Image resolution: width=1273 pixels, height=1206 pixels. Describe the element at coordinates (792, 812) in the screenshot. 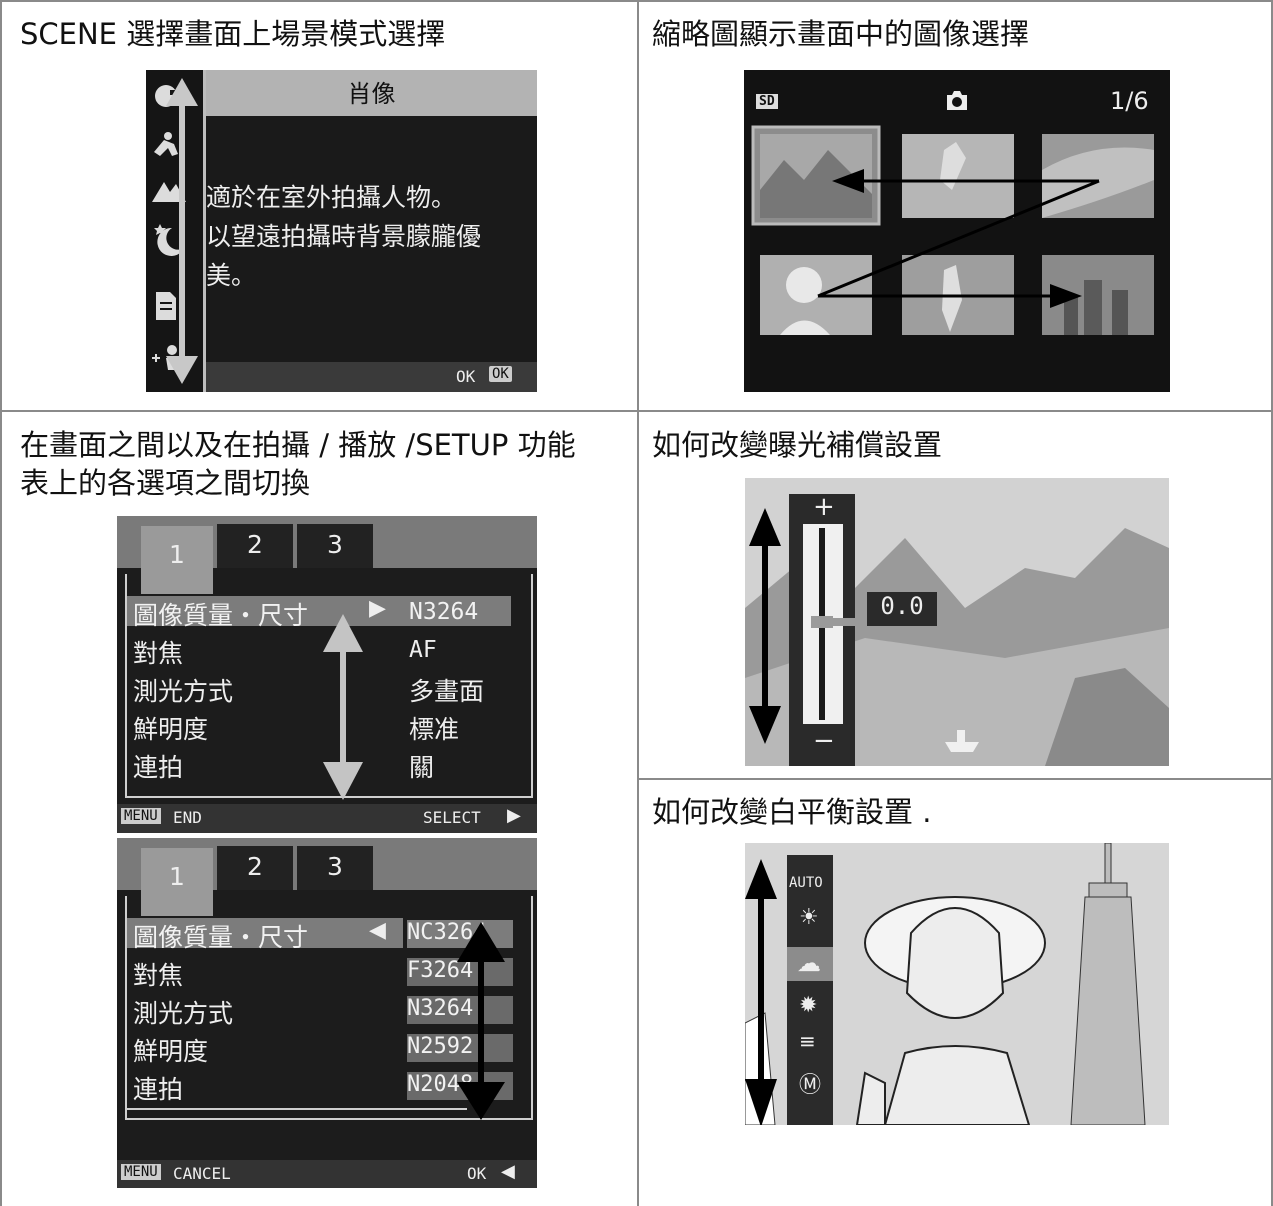

I see `wb-cell-title: 如何改變白平衡設置 .` at that location.